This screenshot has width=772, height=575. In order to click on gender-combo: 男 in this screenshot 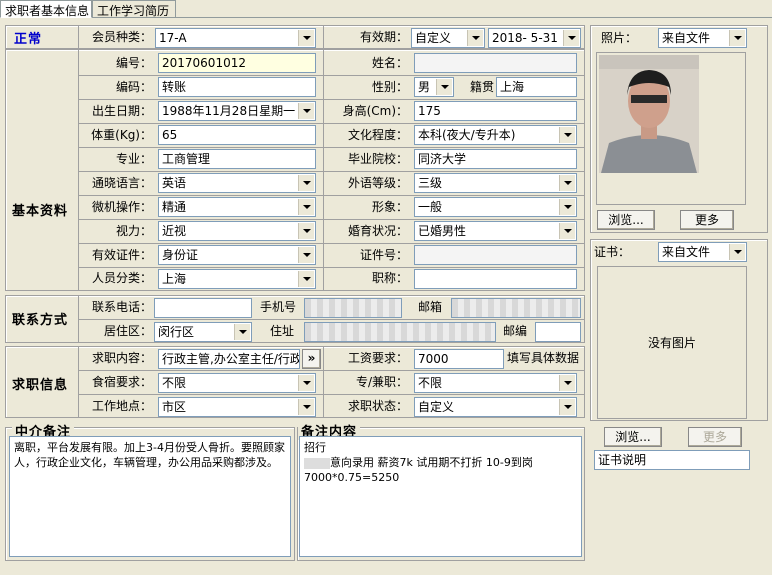, I will do `click(434, 87)`.